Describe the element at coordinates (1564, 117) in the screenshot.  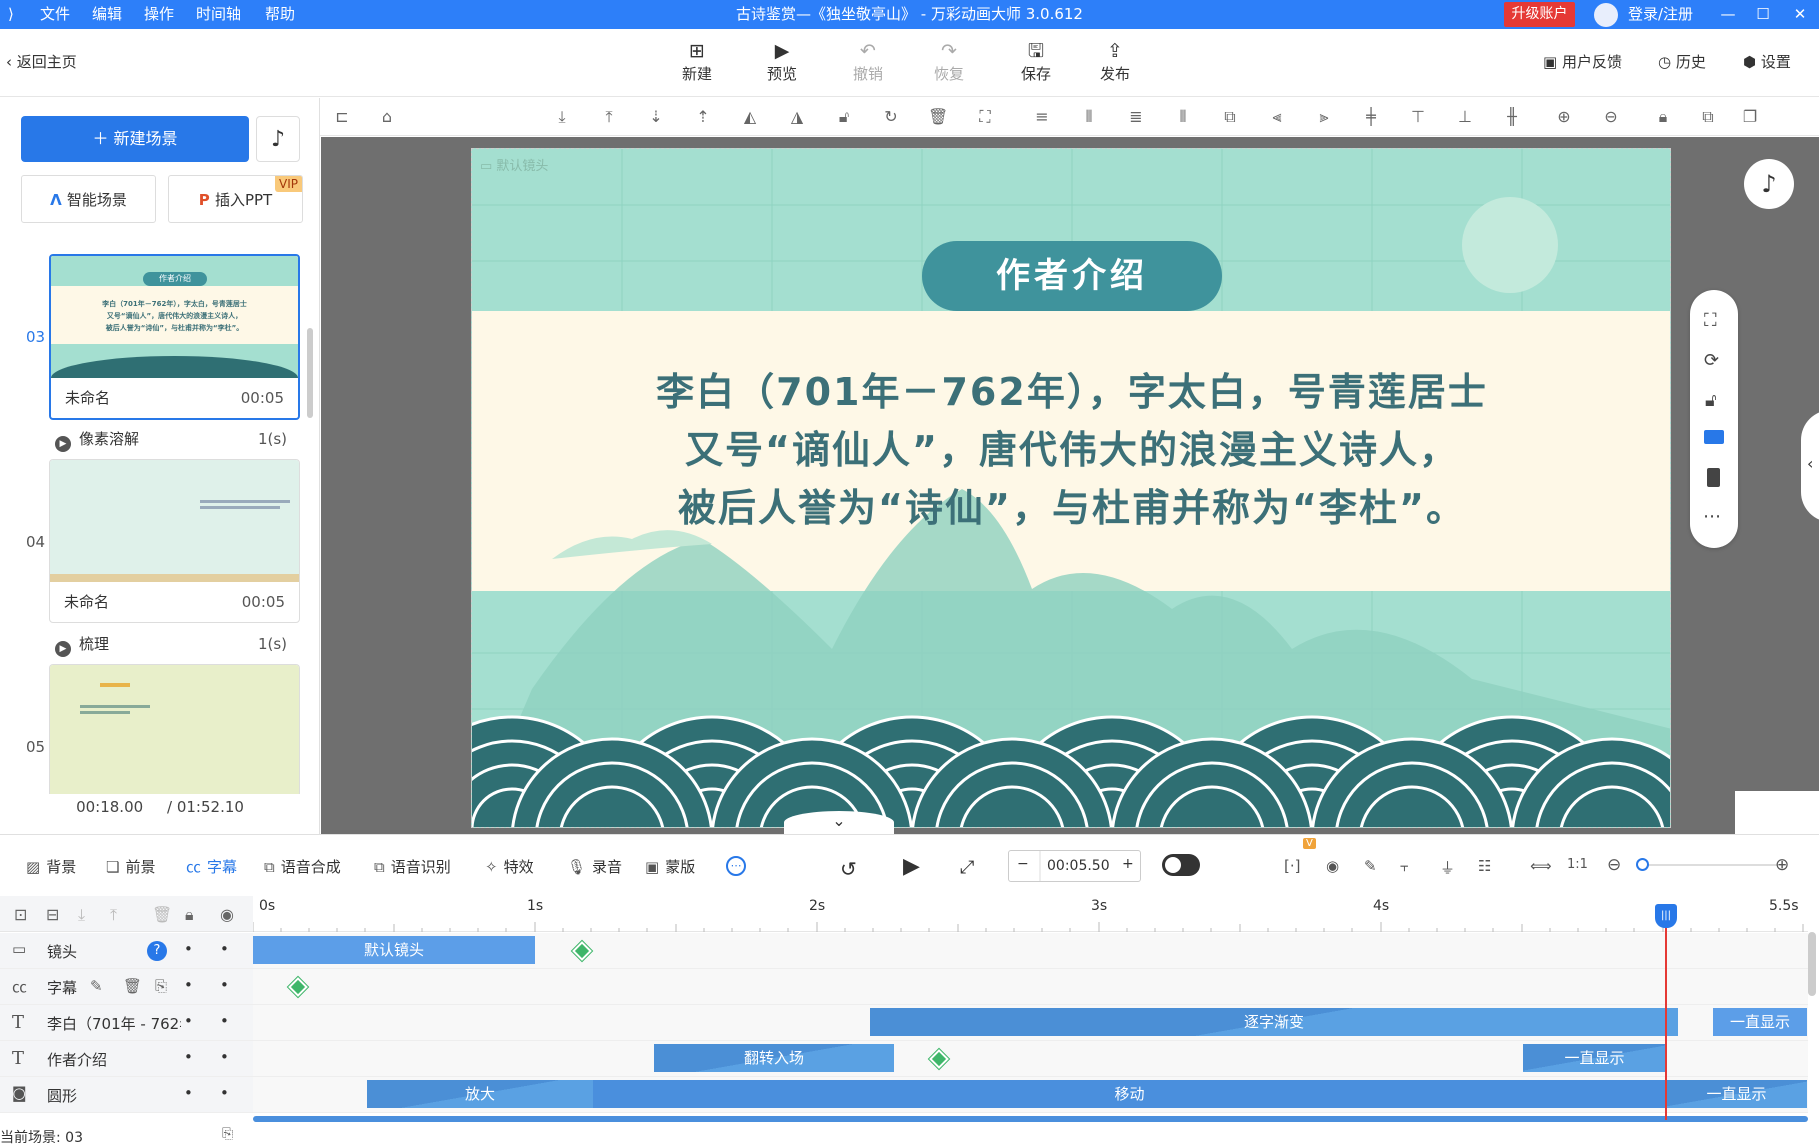
I see `zoom-in-icon: ⊕` at that location.